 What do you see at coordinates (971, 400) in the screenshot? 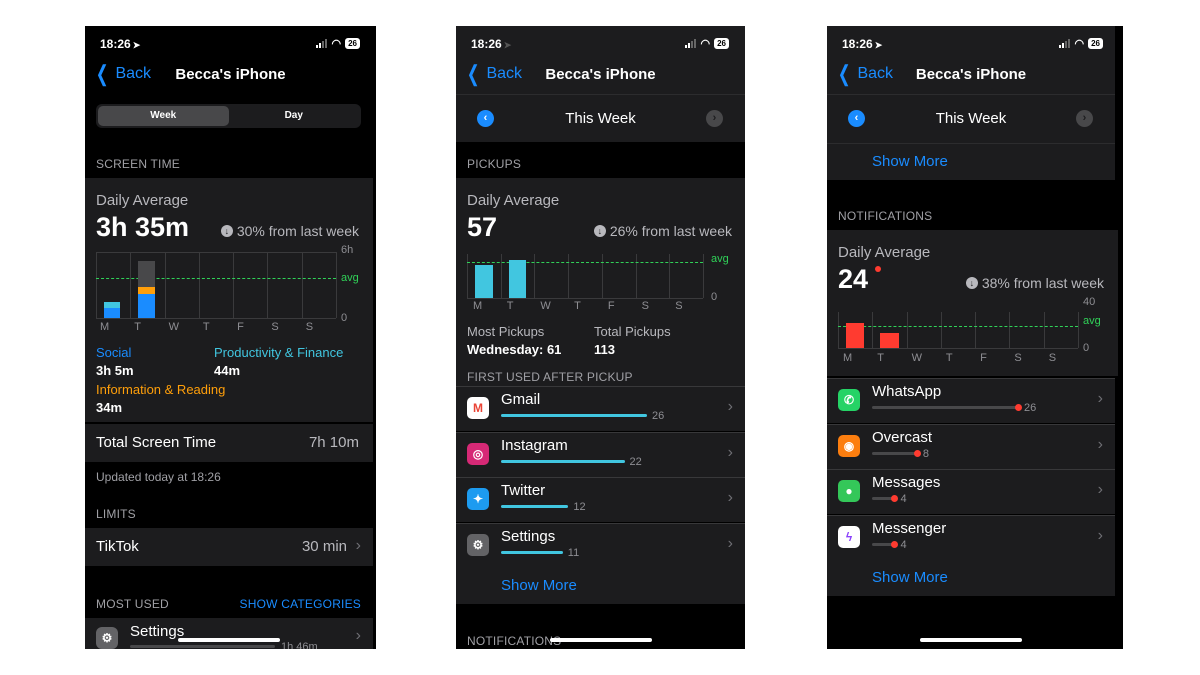
I see `notification-app-row: ✆ WhatsApp 26 ›` at bounding box center [971, 400].